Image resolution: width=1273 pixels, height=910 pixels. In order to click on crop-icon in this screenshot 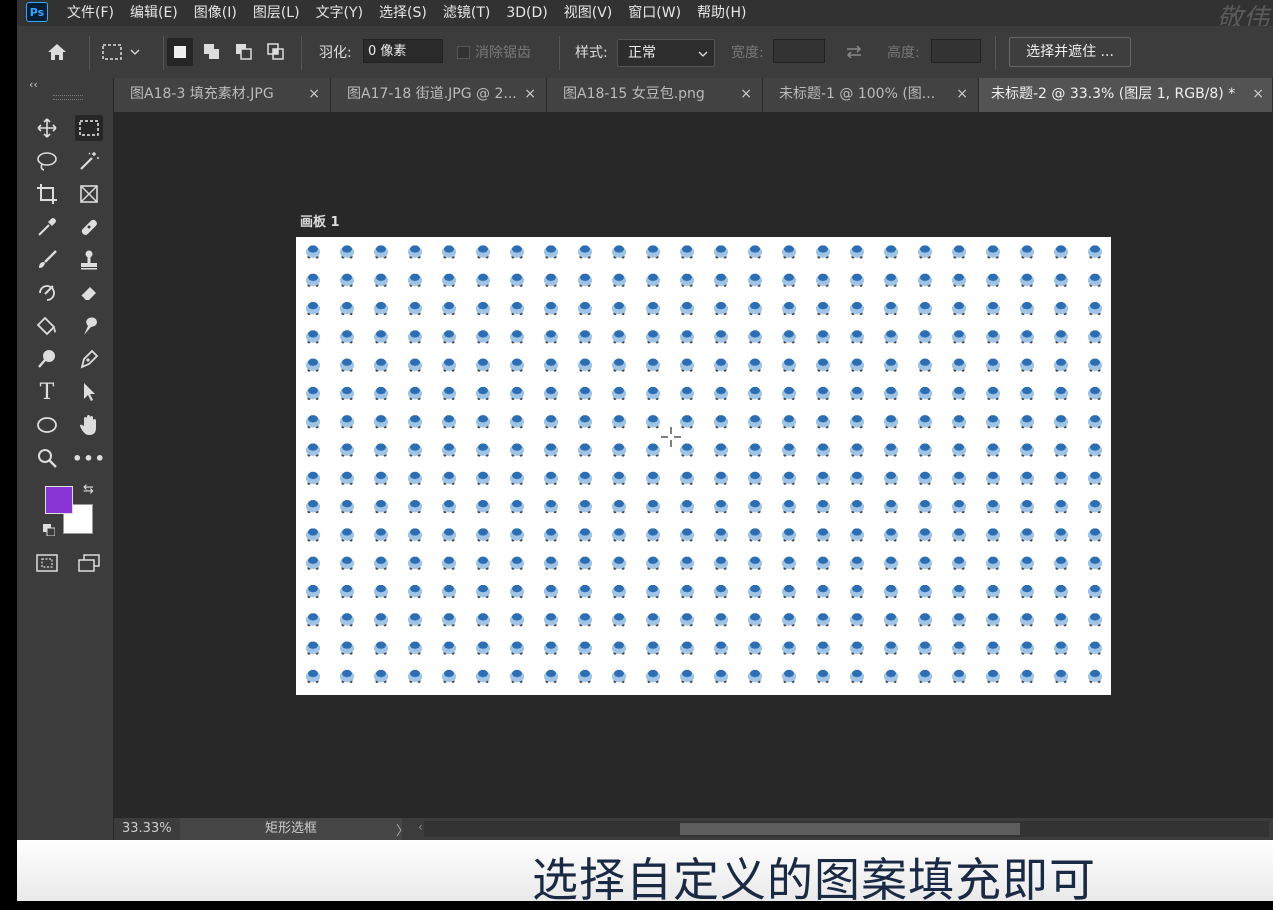, I will do `click(47, 194)`.